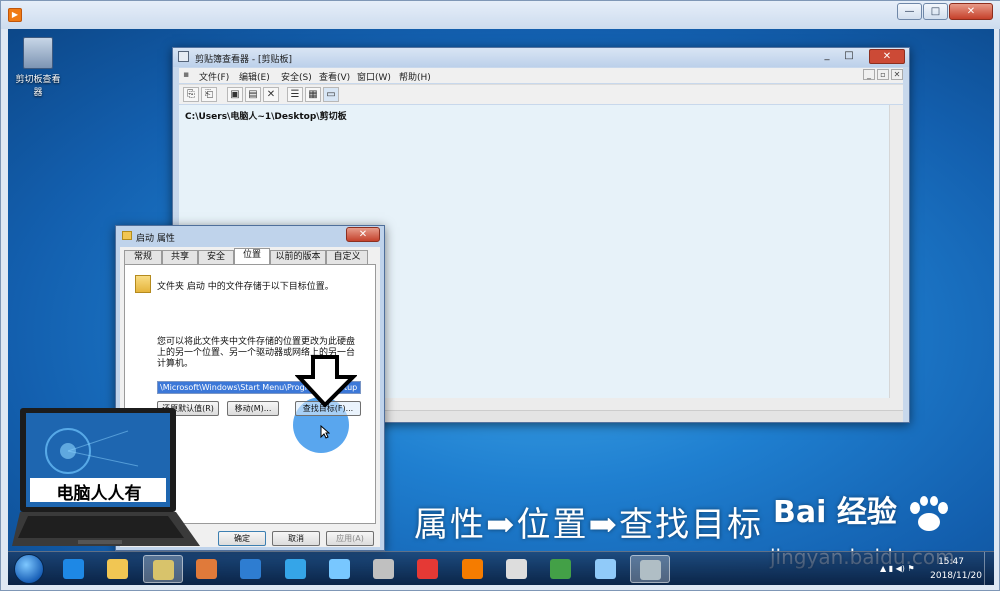  What do you see at coordinates (919, 568) in the screenshot?
I see `system-tray: ▲ ▮ ◀) ⚑ 15:47 2018/11/20` at bounding box center [919, 568].